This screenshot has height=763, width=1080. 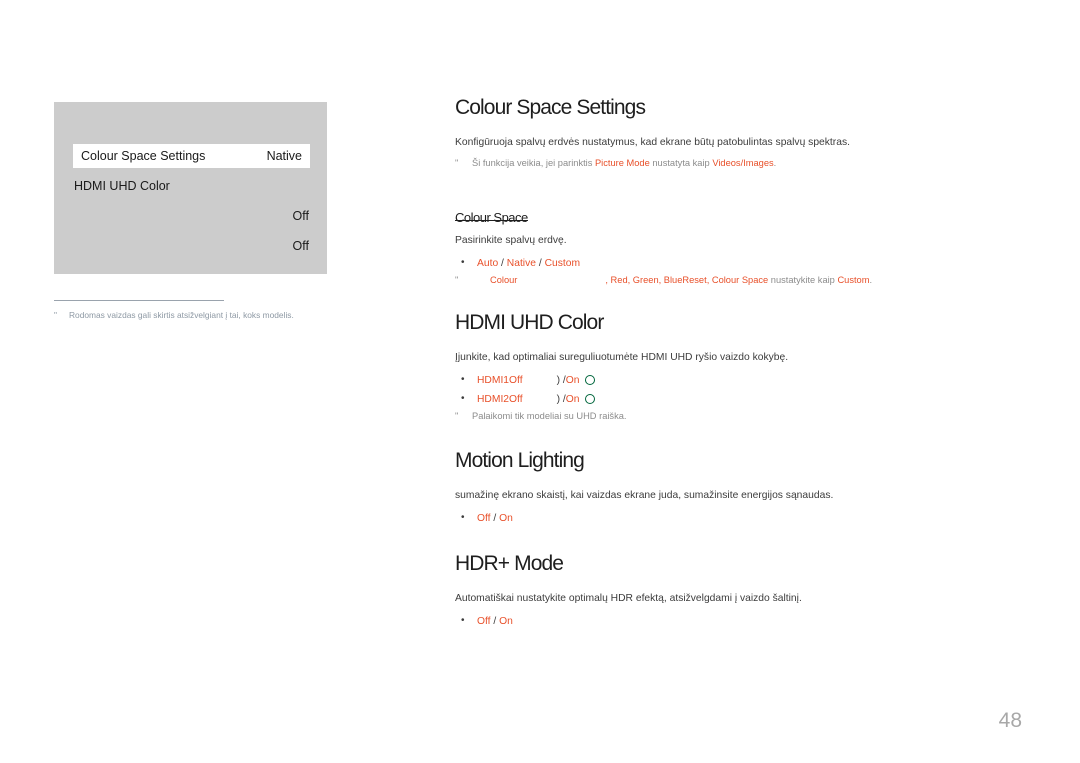 What do you see at coordinates (853, 279) in the screenshot?
I see `note-accent-custom: Custom` at bounding box center [853, 279].